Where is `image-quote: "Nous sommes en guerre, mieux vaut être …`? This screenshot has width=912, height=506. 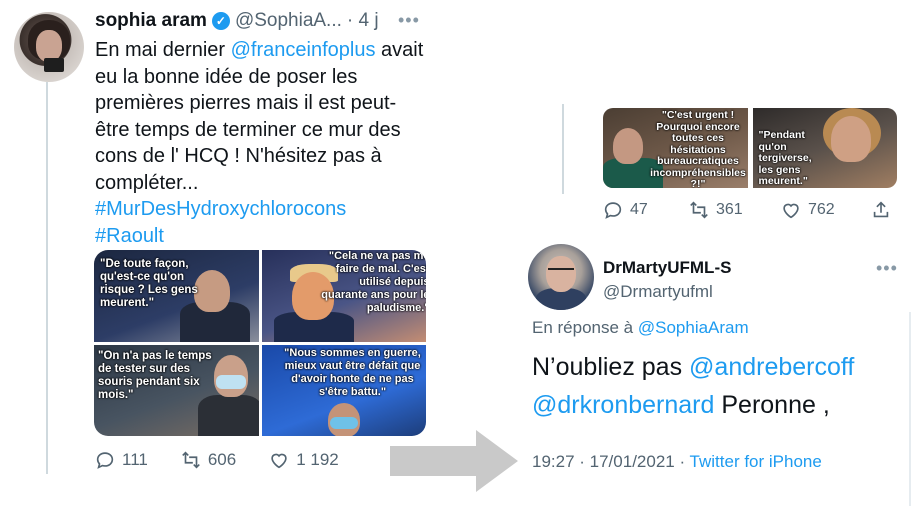 image-quote: "Nous sommes en guerre, mieux vaut être … is located at coordinates (352, 372).